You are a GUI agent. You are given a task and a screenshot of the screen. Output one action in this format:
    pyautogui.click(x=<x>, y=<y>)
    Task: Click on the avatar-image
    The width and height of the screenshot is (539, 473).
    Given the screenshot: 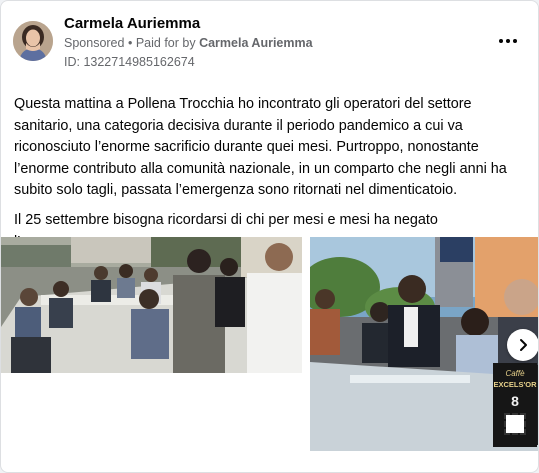 What is the action you would take?
    pyautogui.click(x=33, y=41)
    